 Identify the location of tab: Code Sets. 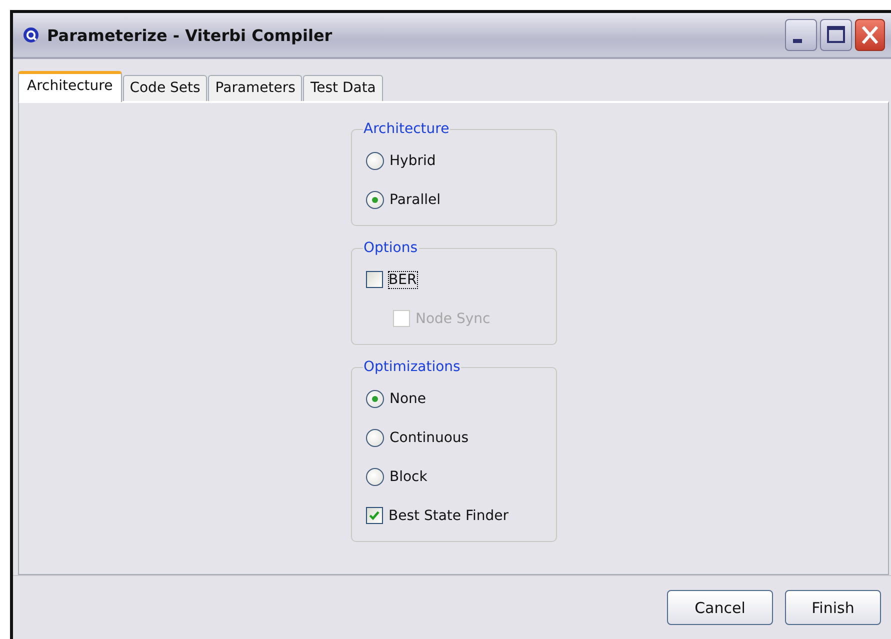
(165, 88).